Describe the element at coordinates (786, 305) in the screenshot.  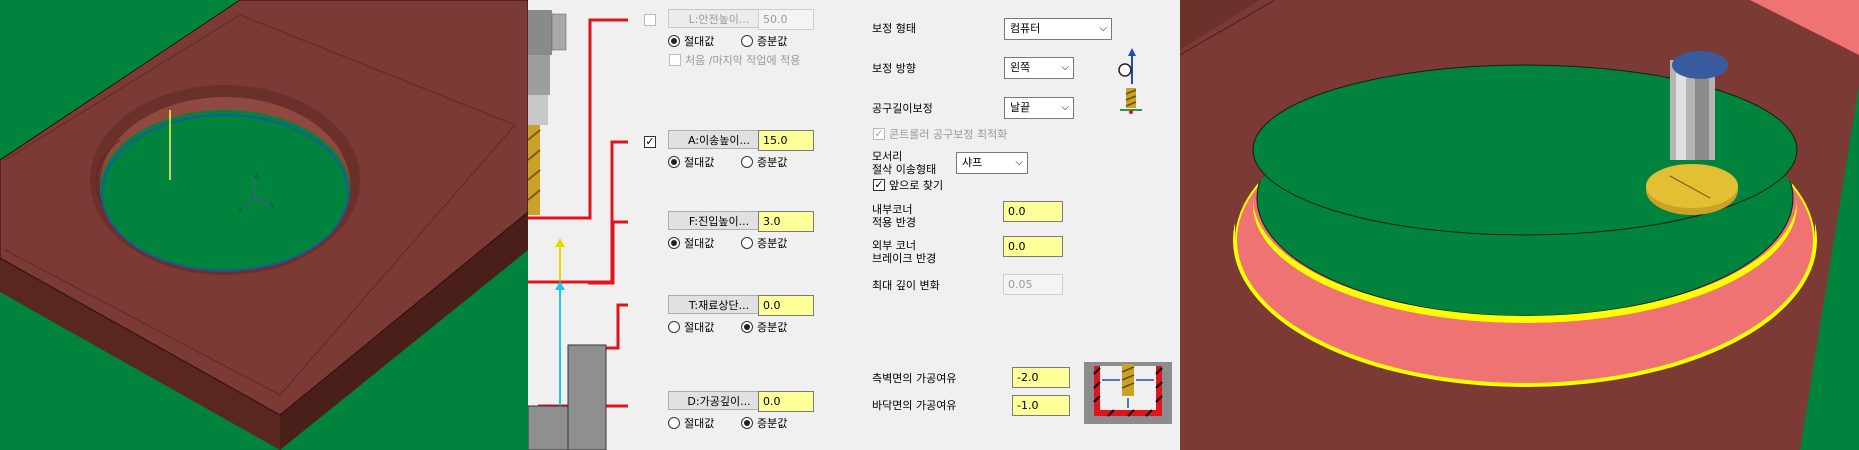
I see `stock-top-input: 0.0` at that location.